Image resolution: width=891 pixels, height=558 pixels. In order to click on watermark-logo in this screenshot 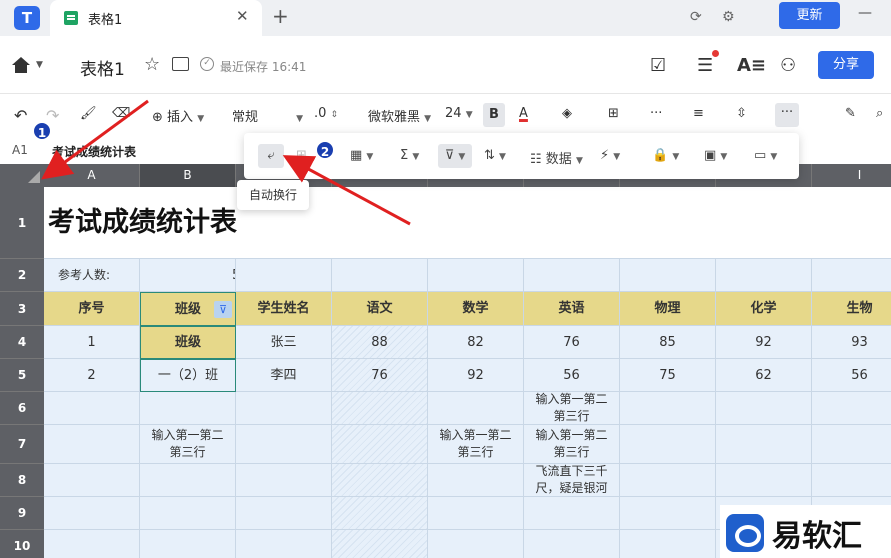, I will do `click(745, 533)`.